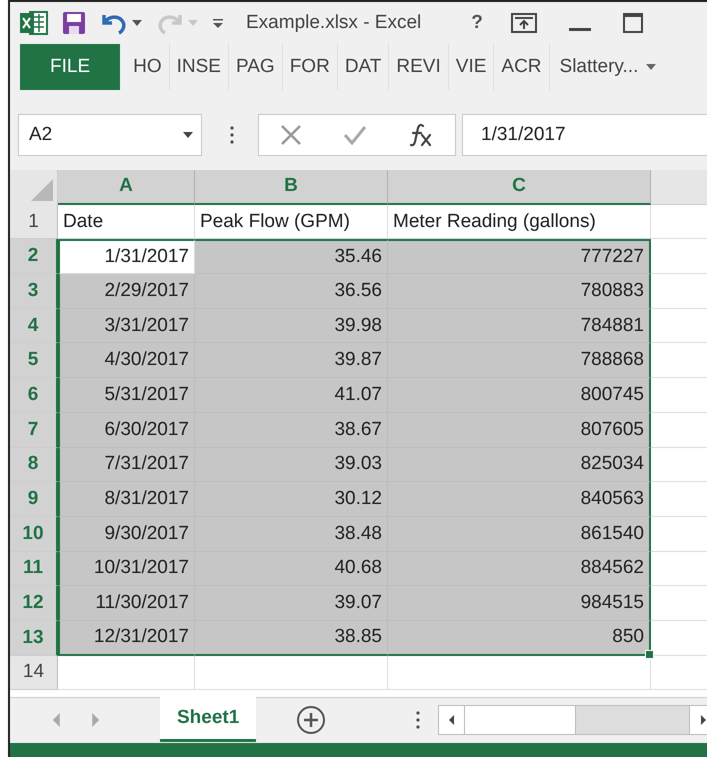 This screenshot has width=707, height=757. I want to click on table-cell: 11/30/2017, so click(126, 603).